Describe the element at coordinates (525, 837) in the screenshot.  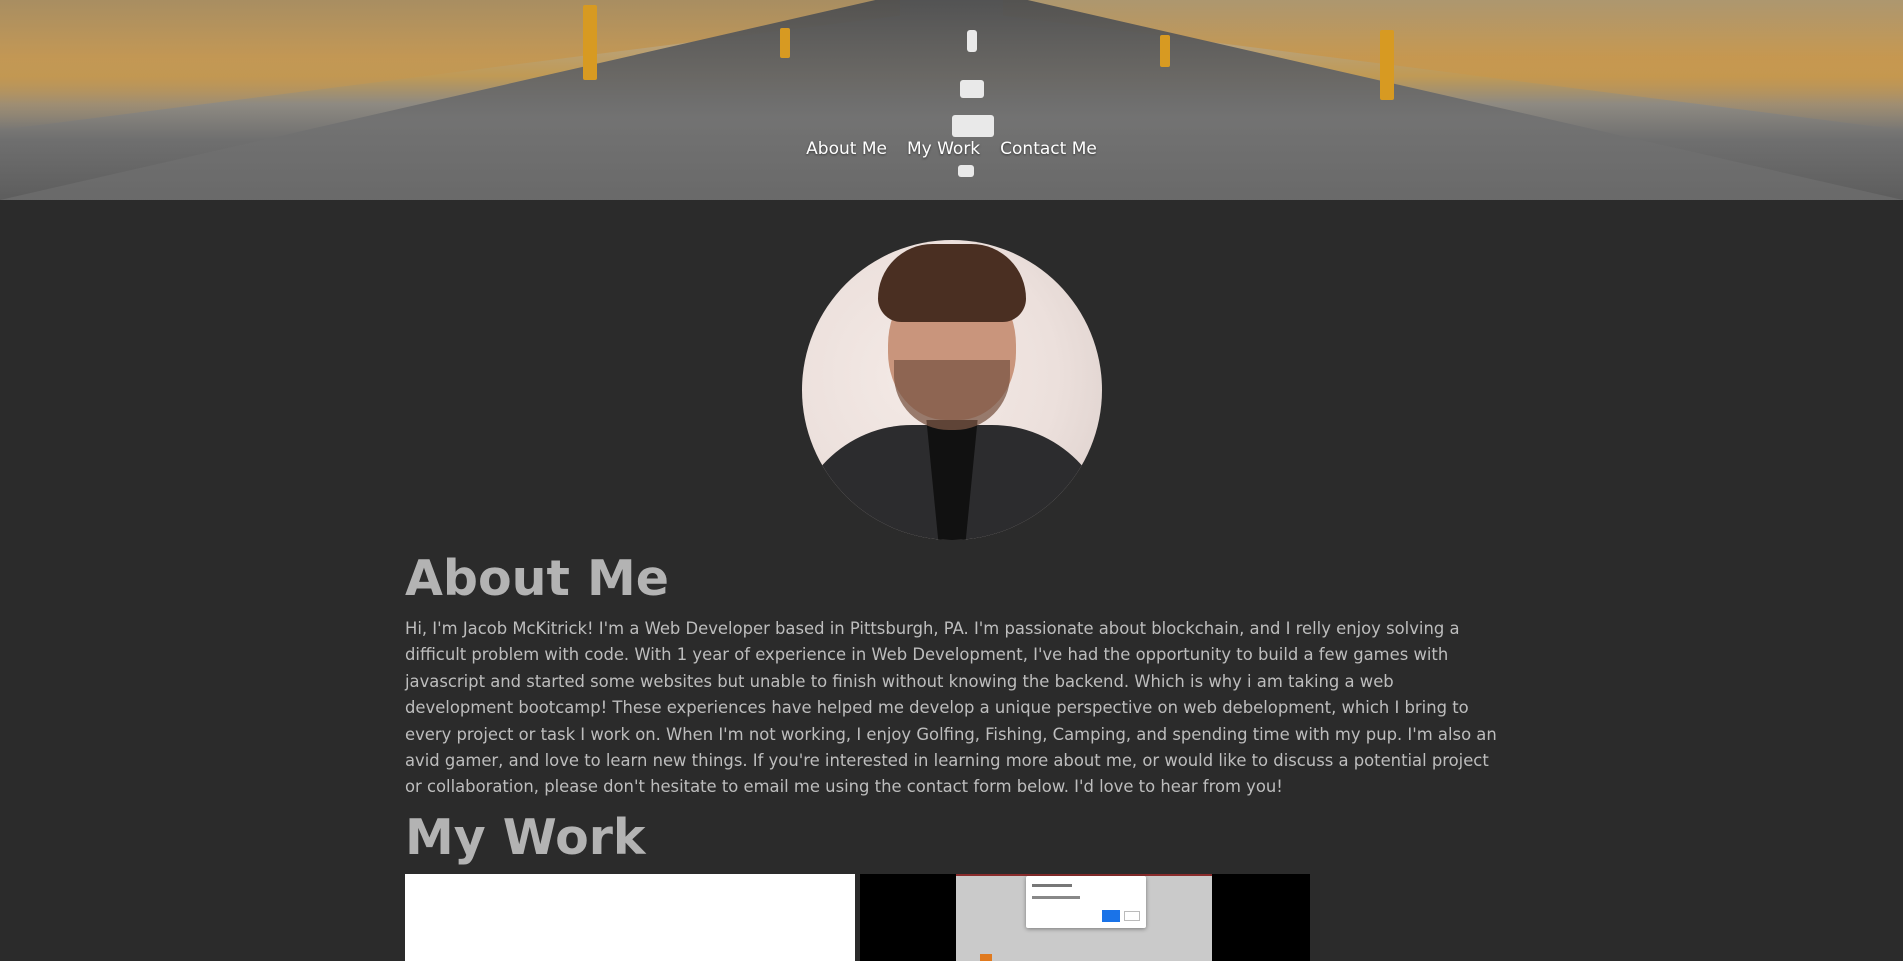
I see `my-work-heading: My Work` at that location.